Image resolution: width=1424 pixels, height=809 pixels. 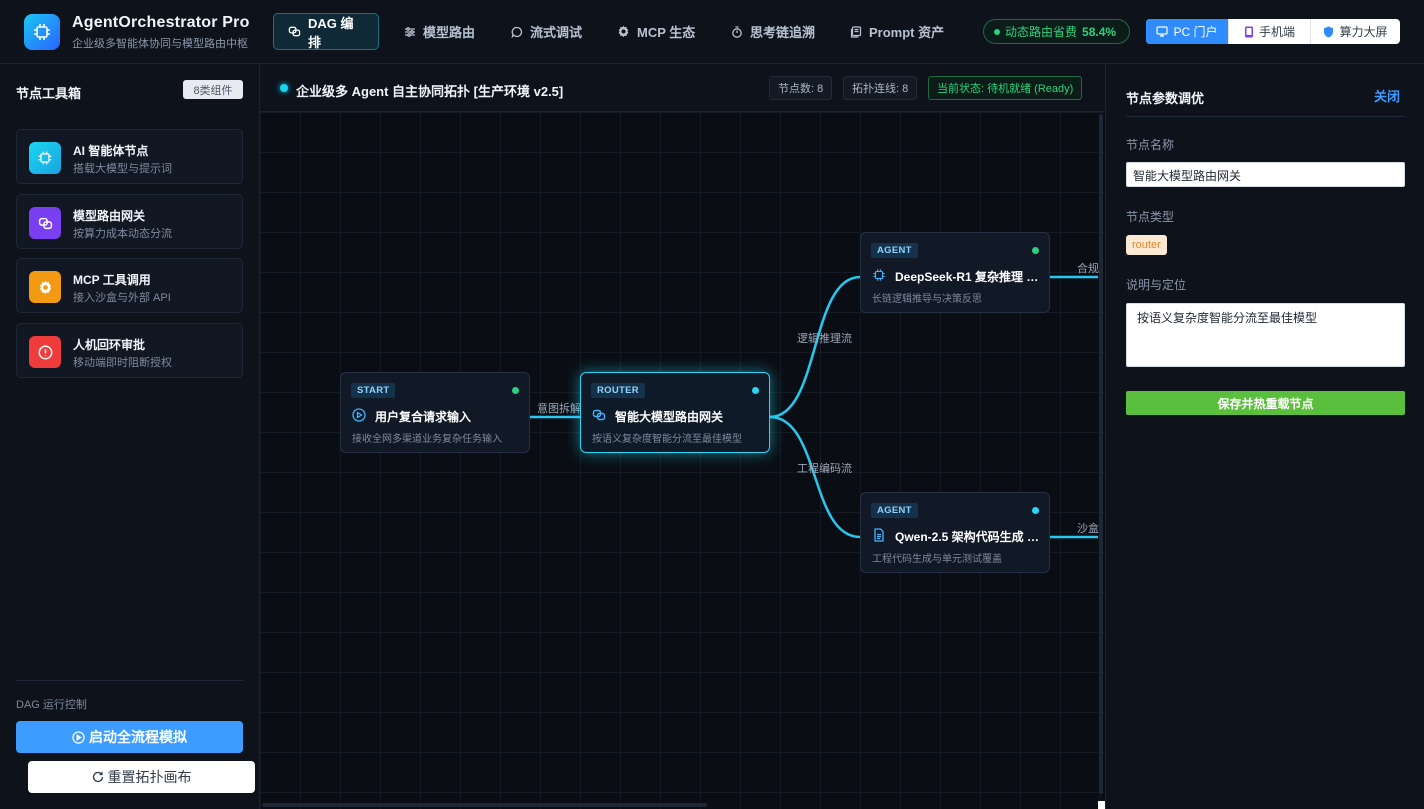 What do you see at coordinates (669, 417) in the screenshot?
I see `node-title: 智能大模型路由网关` at bounding box center [669, 417].